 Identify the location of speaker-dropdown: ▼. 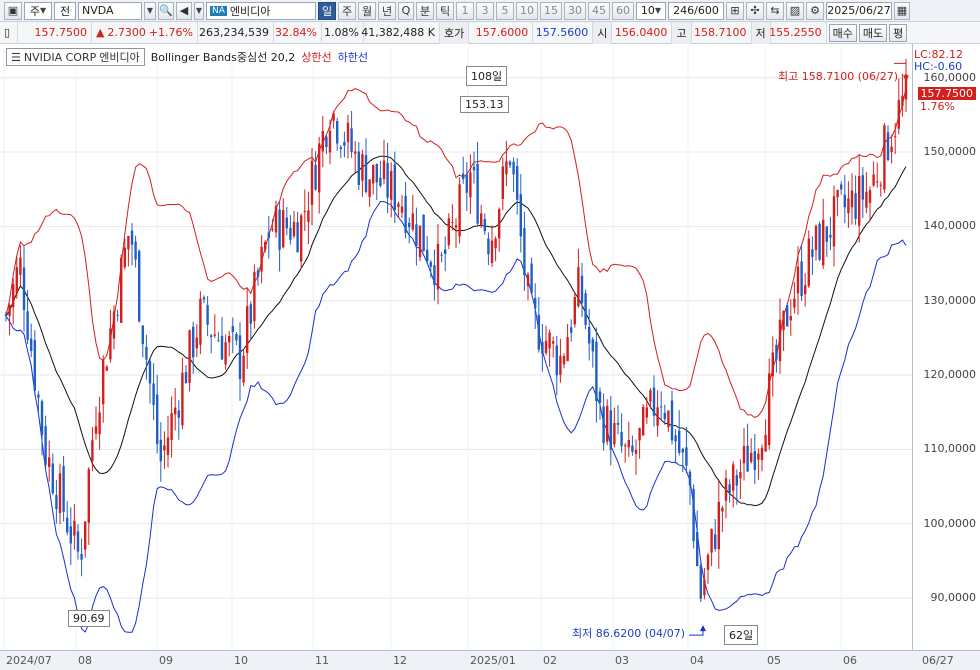
(199, 10).